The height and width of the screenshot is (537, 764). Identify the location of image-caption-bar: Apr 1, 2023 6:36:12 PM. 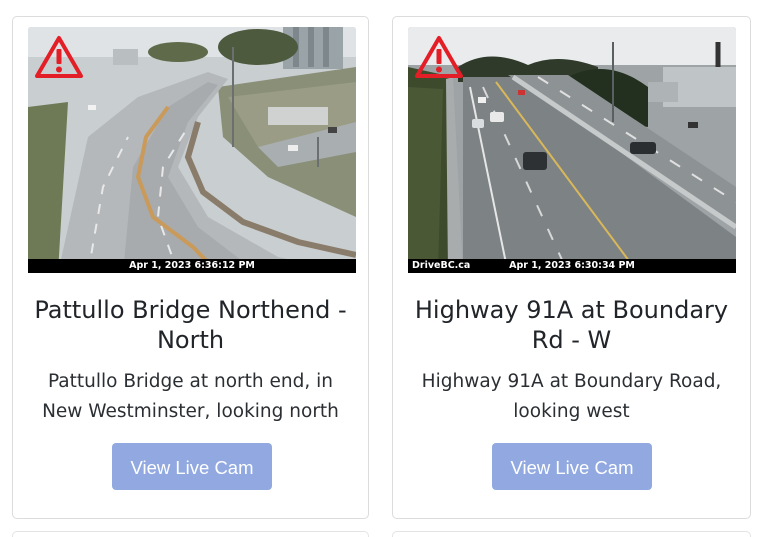
(192, 266).